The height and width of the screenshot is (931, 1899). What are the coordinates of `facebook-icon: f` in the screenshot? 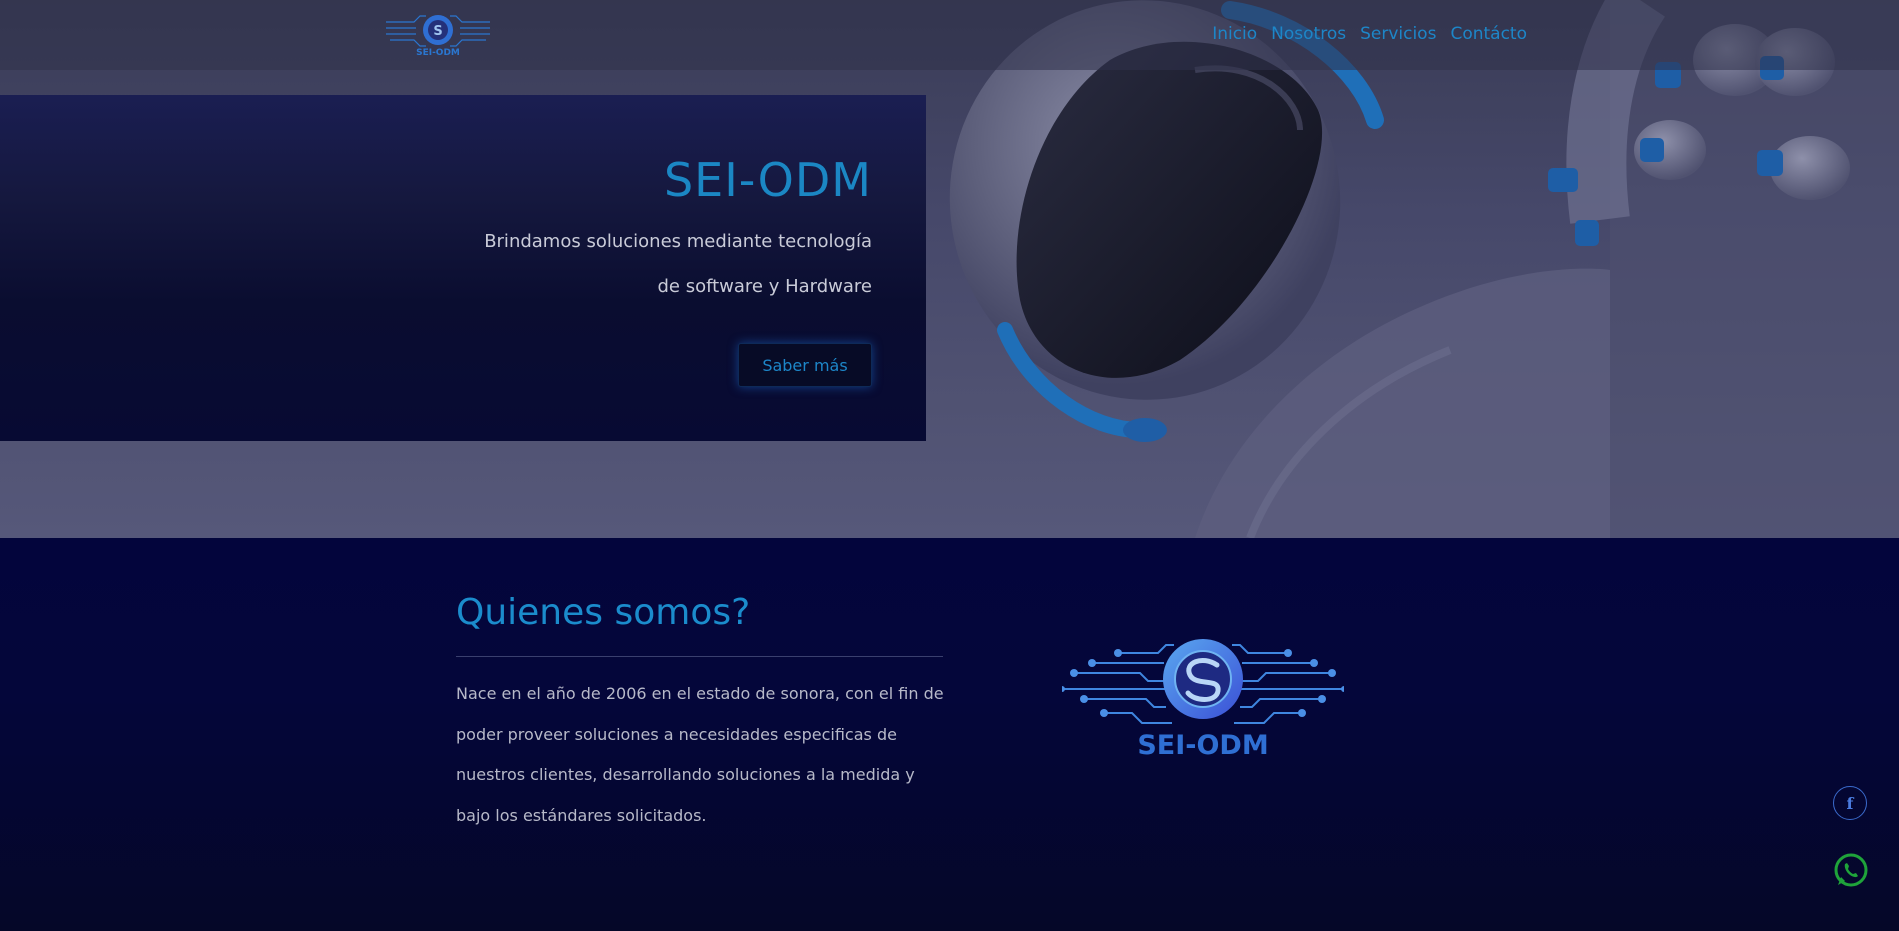 It's located at (1850, 803).